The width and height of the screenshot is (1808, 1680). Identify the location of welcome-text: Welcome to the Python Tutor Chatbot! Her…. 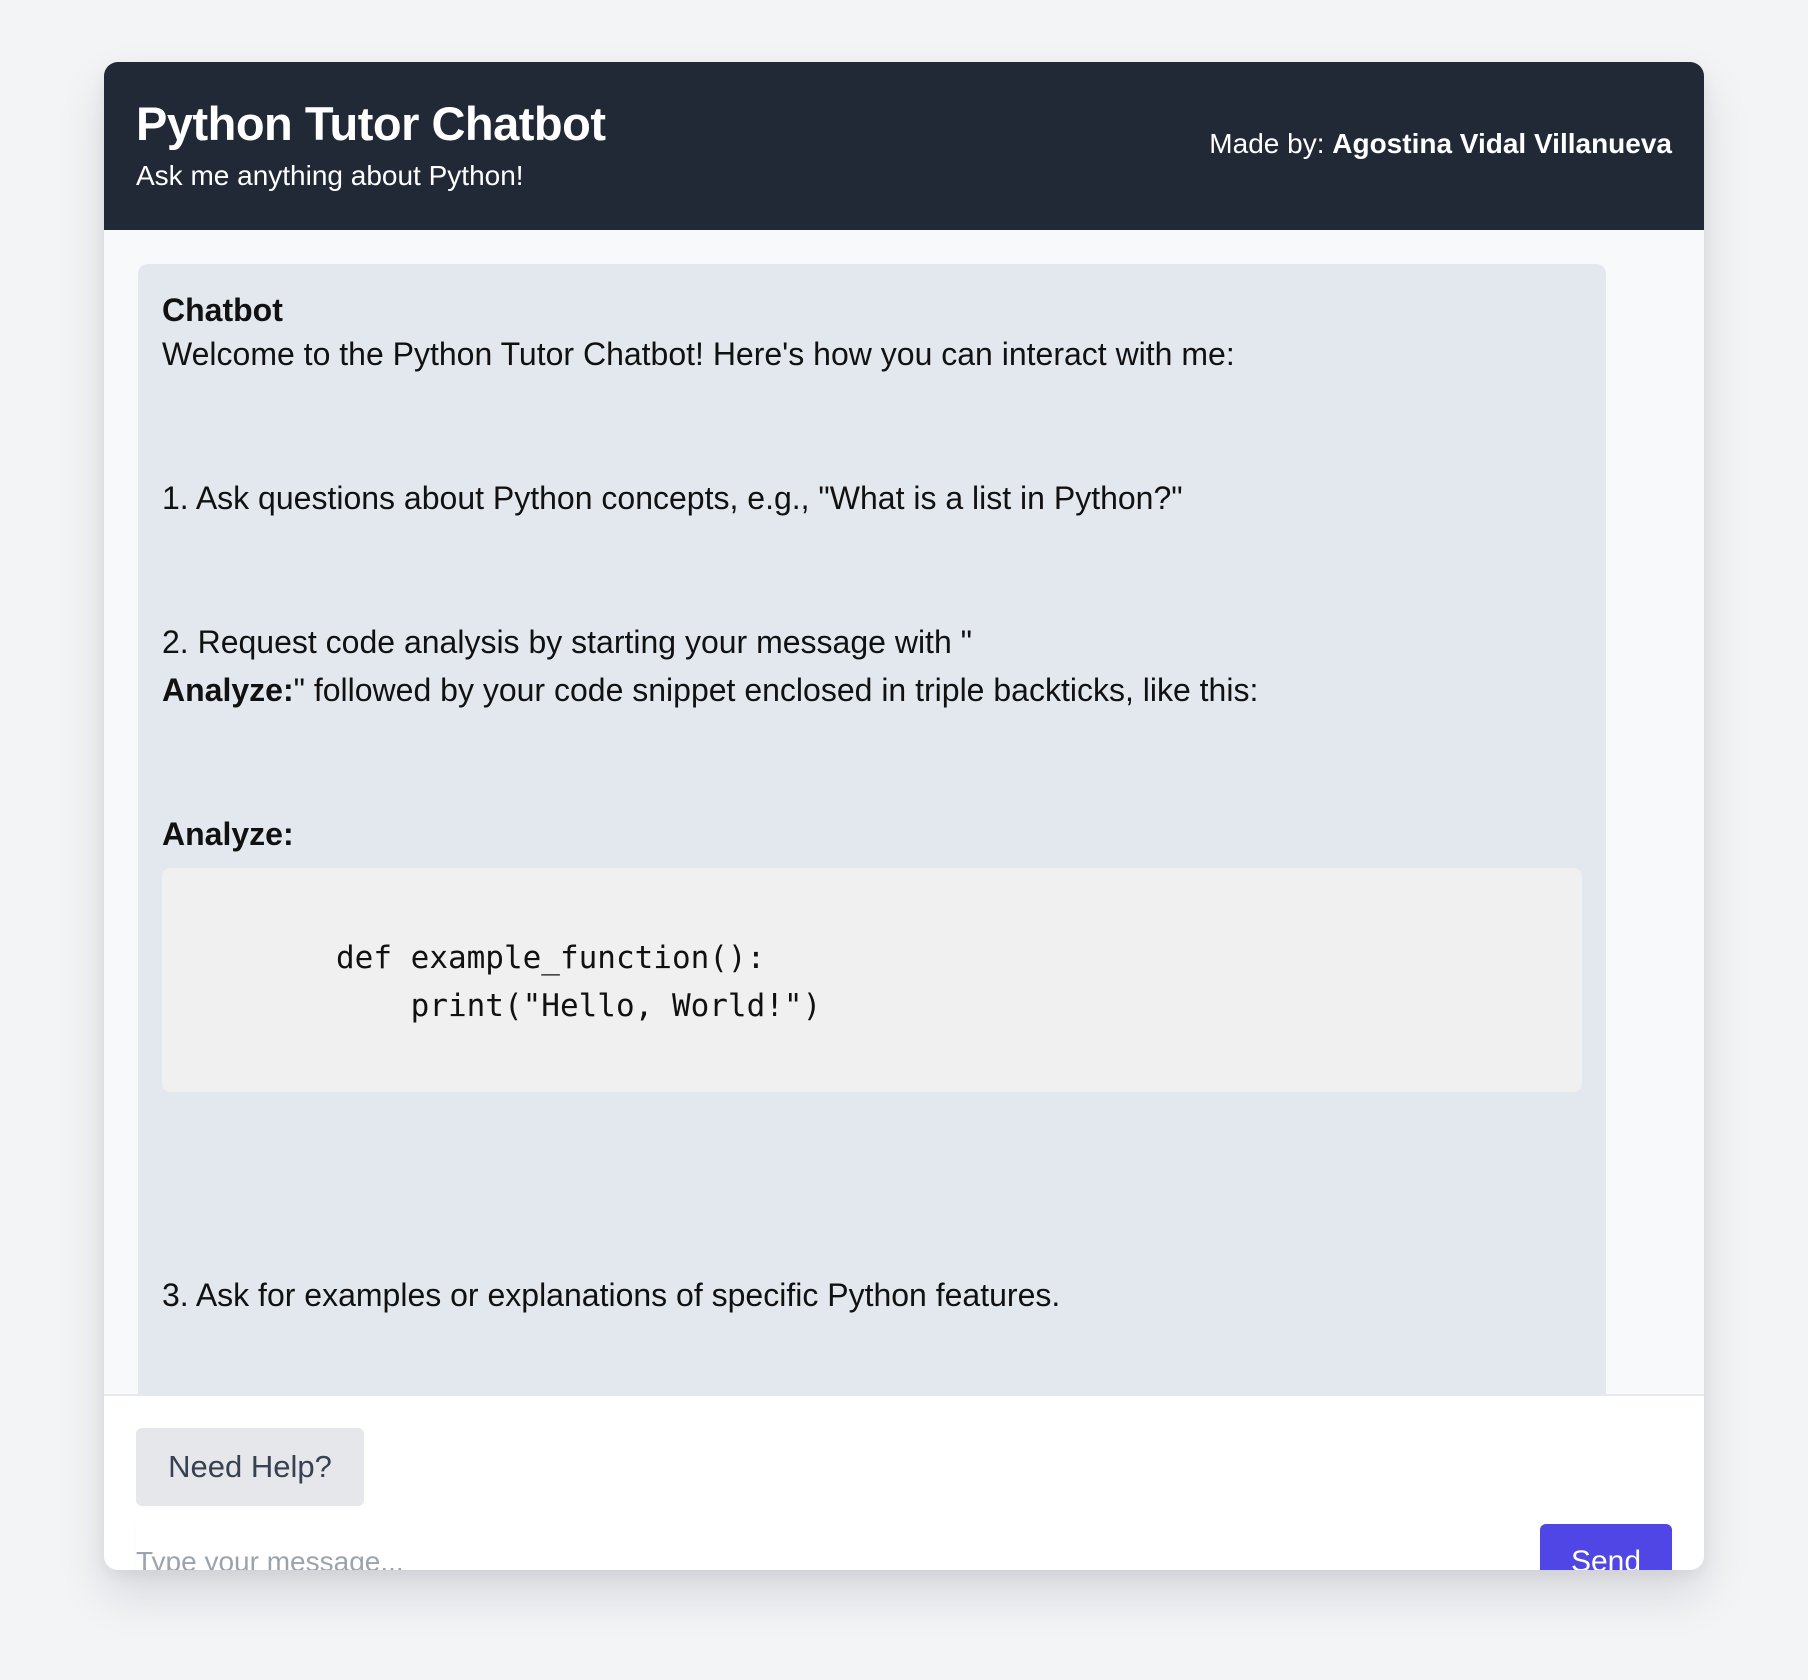
(698, 354).